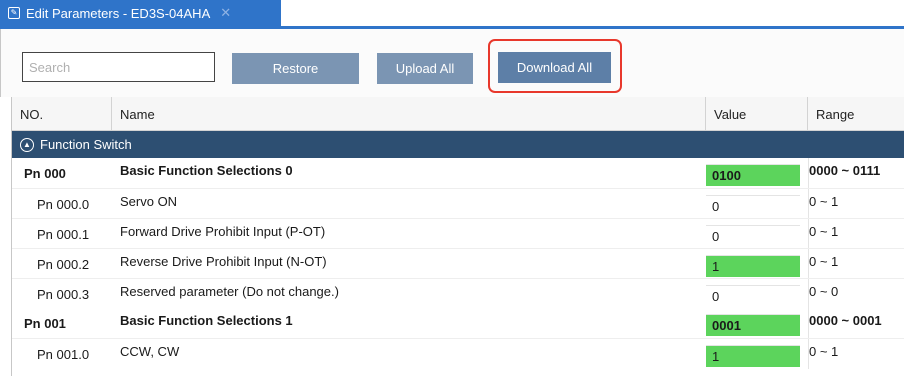  What do you see at coordinates (409, 114) in the screenshot?
I see `column-header-name: Name` at bounding box center [409, 114].